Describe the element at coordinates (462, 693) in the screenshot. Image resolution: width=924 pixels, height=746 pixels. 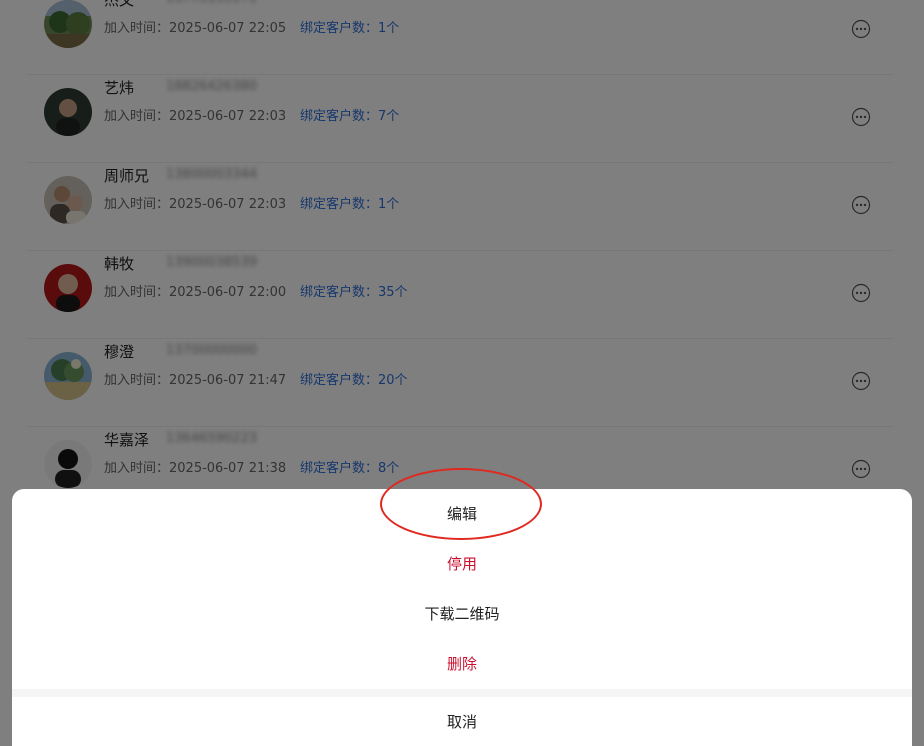
I see `action-sheet-divider` at that location.